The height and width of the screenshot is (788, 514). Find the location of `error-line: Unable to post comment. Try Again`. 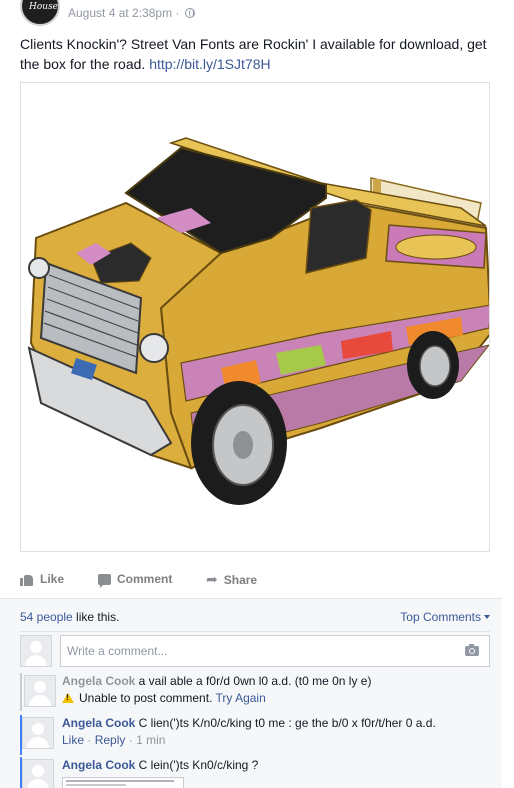

error-line: Unable to post comment. Try Again is located at coordinates (216, 698).